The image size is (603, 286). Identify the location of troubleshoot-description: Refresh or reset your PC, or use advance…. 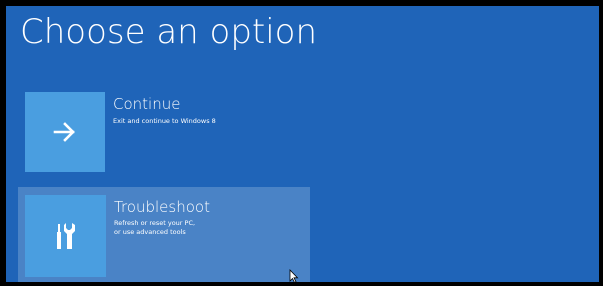
(155, 227).